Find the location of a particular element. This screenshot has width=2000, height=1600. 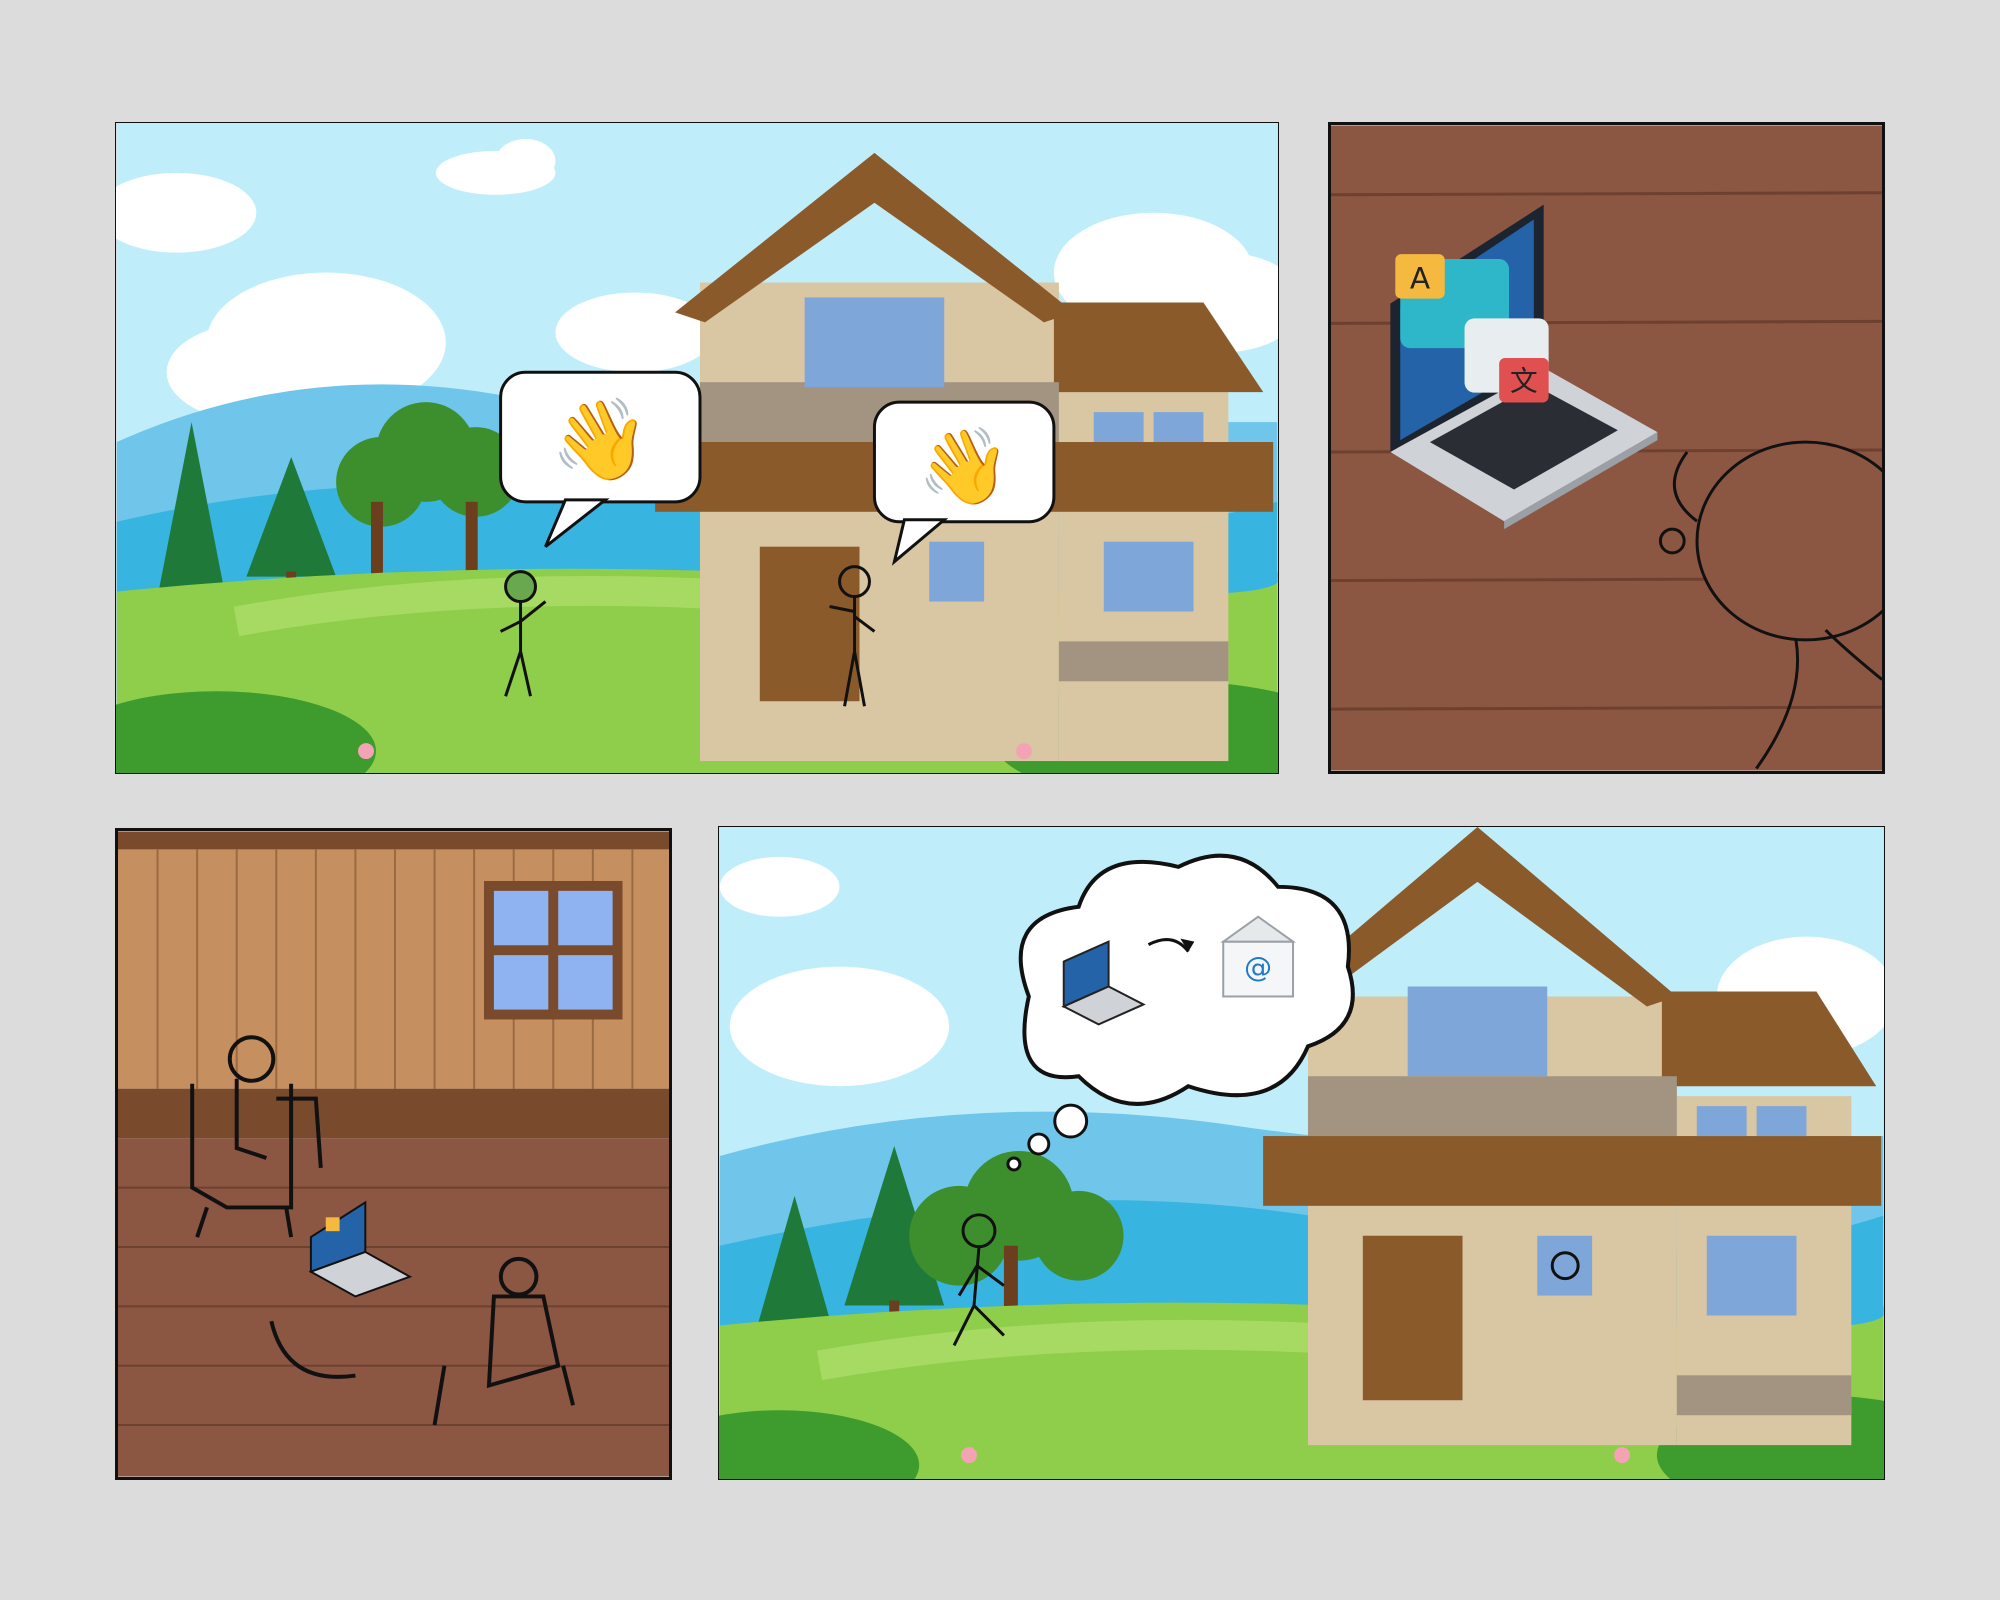

laptop-scene: 17 A 文 is located at coordinates (1606, 448).